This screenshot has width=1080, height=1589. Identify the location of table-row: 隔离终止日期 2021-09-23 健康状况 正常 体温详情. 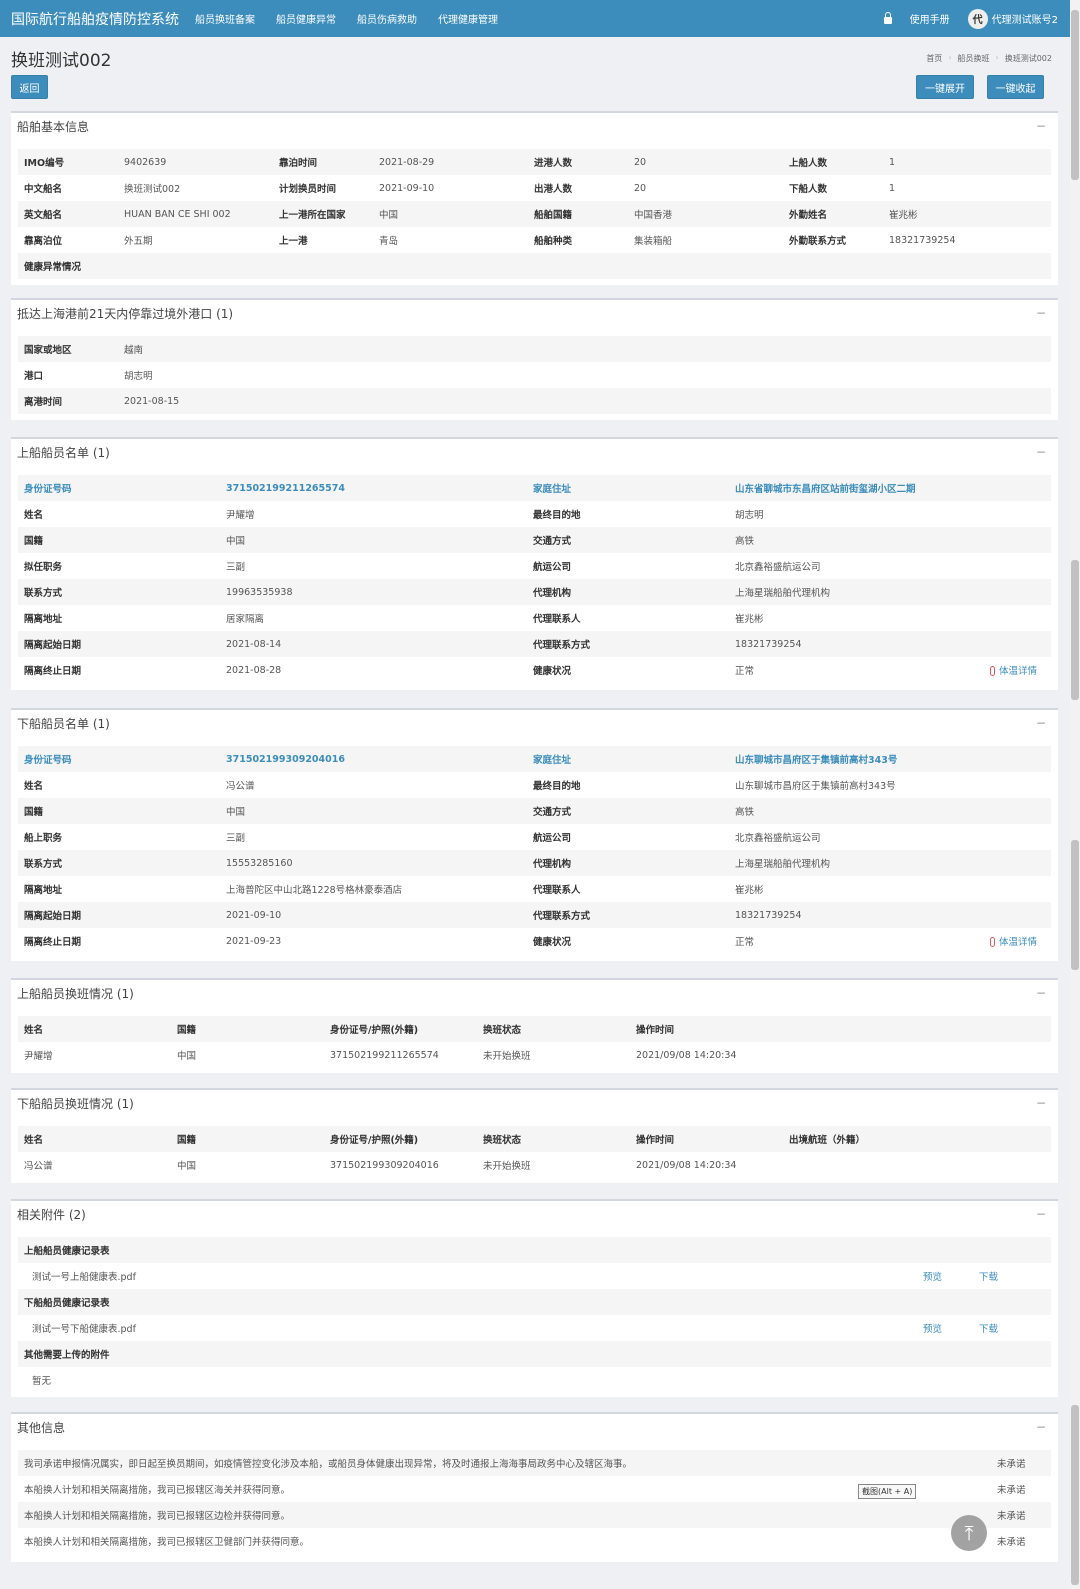
(534, 941).